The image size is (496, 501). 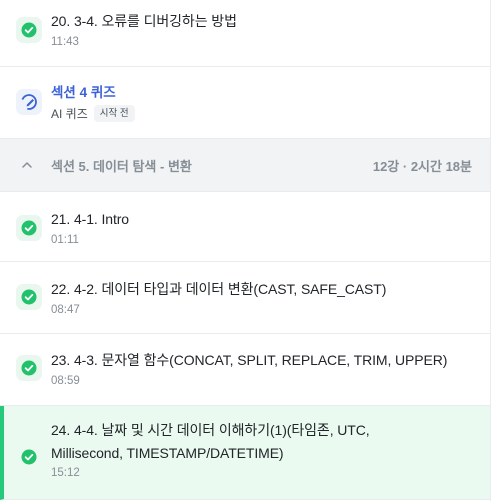 I want to click on quiz-row-section-4: 섹션 4 퀴즈 AI 퀴즈 시작 전, so click(x=245, y=103).